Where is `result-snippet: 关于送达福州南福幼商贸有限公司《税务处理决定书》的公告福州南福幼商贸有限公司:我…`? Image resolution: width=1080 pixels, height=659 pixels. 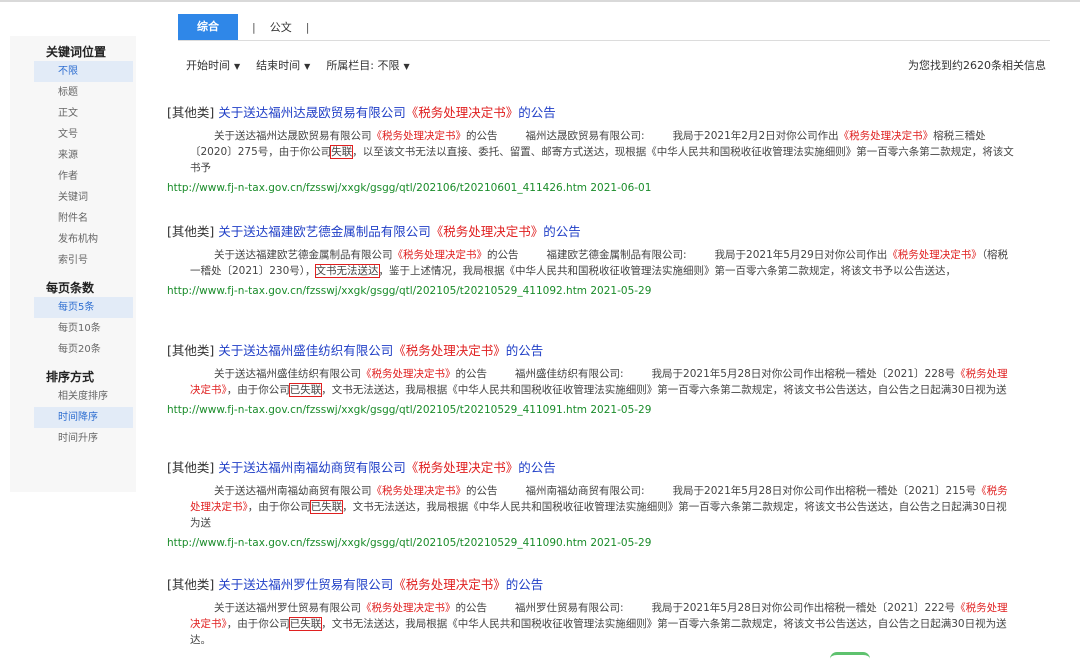 result-snippet: 关于送达福州南福幼商贸有限公司《税务处理决定书》的公告福州南福幼商贸有限公司:我… is located at coordinates (592, 507).